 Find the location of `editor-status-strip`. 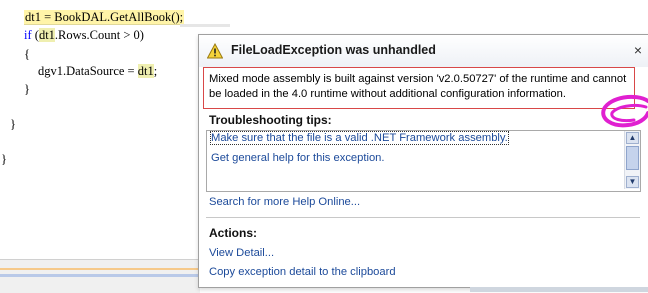

editor-status-strip is located at coordinates (100, 276).